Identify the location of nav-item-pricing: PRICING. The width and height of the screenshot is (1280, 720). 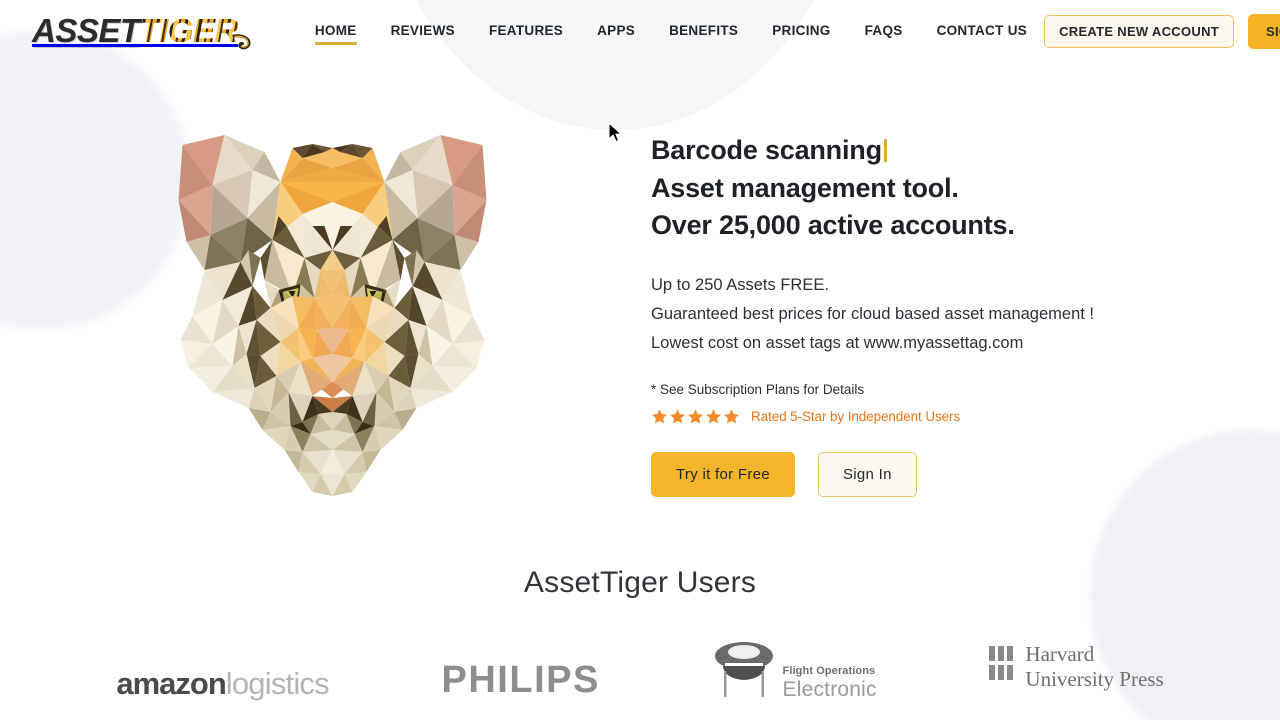
(801, 31).